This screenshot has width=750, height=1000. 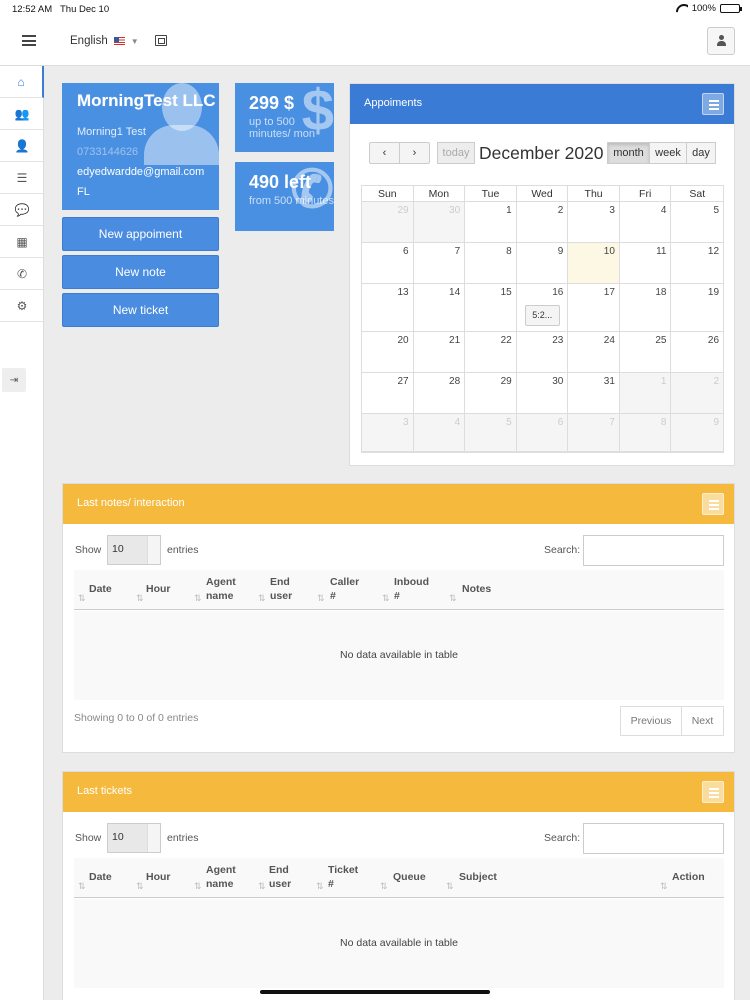 I want to click on sidebar-item-list: ☰, so click(x=22, y=178).